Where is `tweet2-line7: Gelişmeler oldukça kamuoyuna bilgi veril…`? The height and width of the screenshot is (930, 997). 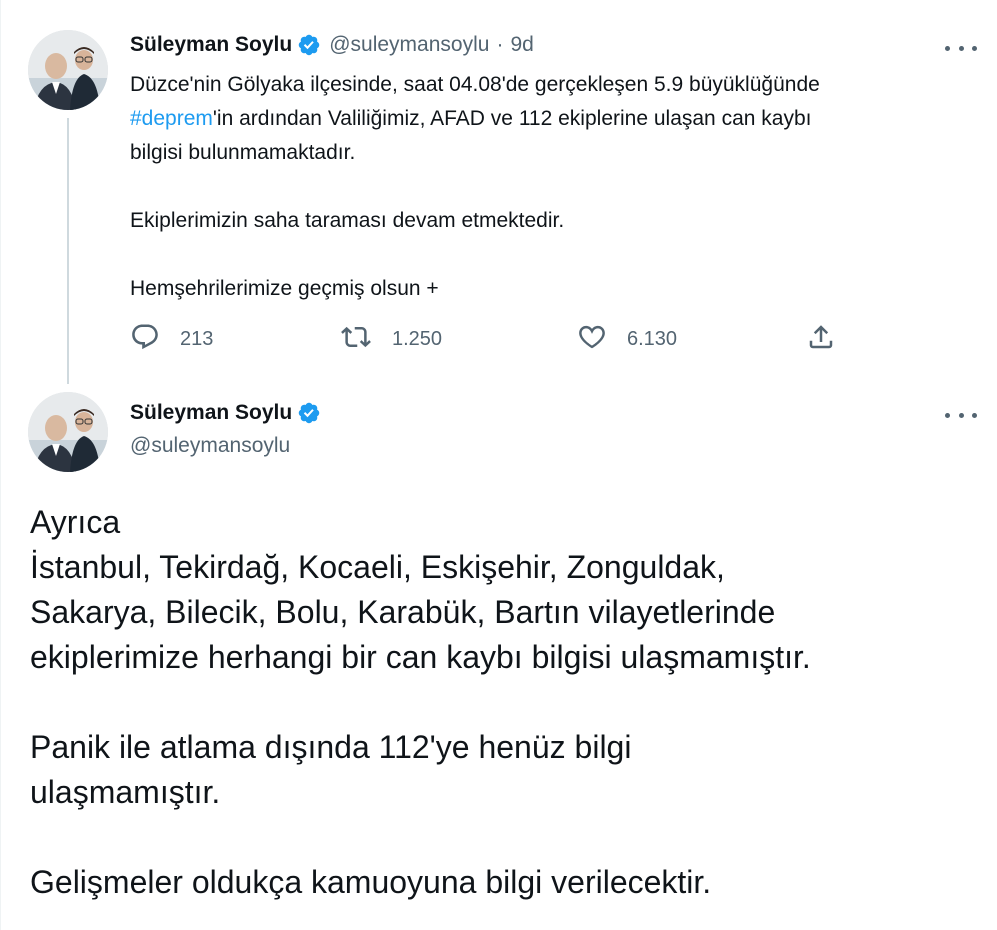
tweet2-line7: Gelişmeler oldukça kamuoyuna bilgi veril… is located at coordinates (371, 882).